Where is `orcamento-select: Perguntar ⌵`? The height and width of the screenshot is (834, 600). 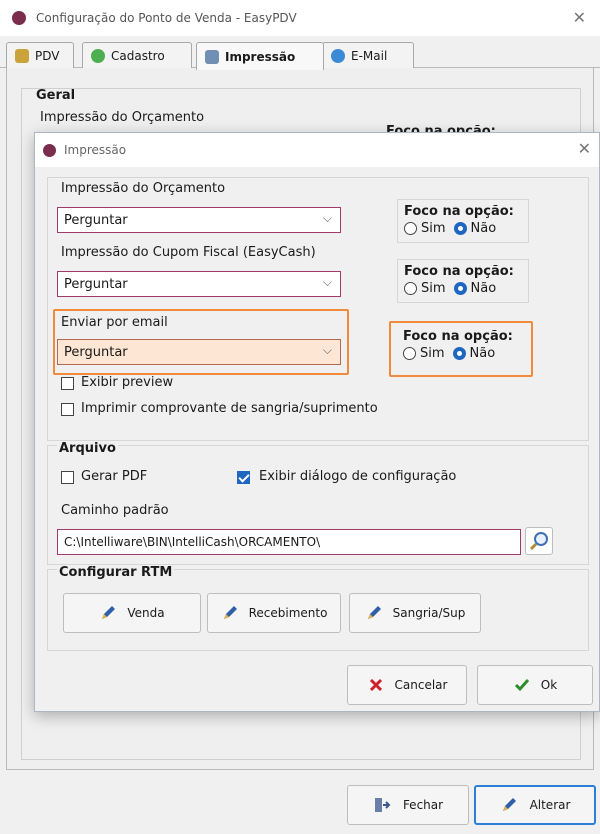
orcamento-select: Perguntar ⌵ is located at coordinates (199, 220).